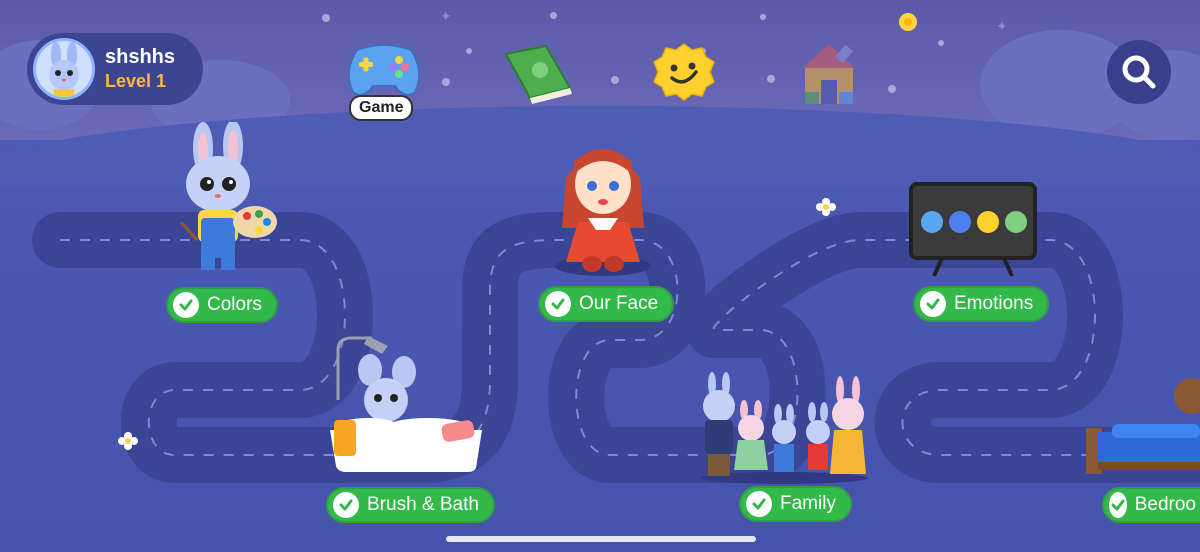 Image resolution: width=1200 pixels, height=552 pixels. I want to click on toy-house-icon, so click(829, 74).